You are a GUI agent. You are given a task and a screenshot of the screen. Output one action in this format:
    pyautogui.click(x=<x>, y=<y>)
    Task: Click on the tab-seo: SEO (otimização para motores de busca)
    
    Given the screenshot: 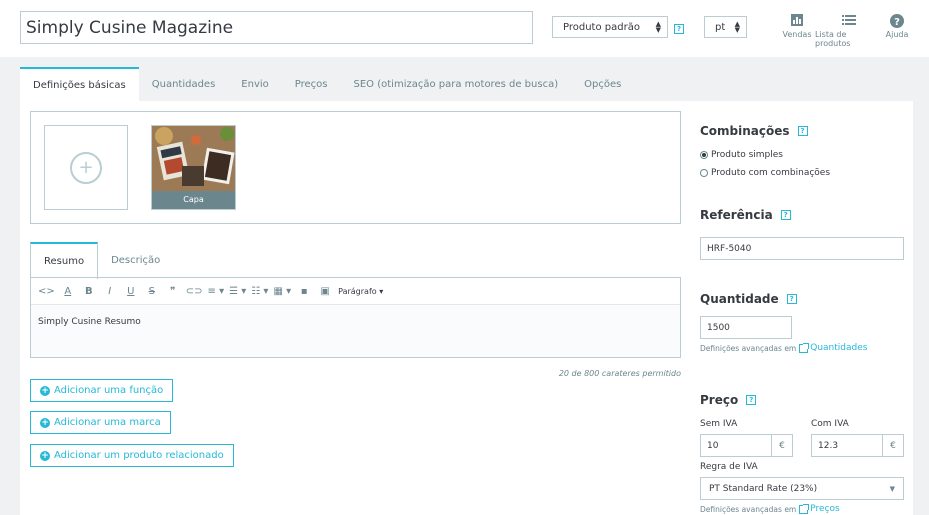 What is the action you would take?
    pyautogui.click(x=456, y=84)
    